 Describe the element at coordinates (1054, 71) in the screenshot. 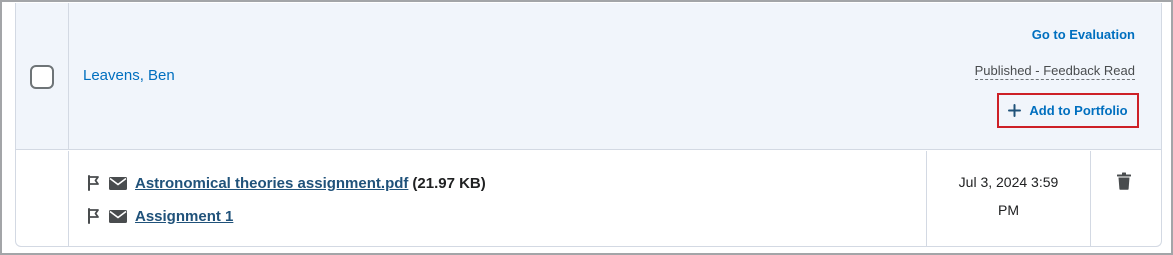

I see `status-text: Published - Feedback Read` at that location.